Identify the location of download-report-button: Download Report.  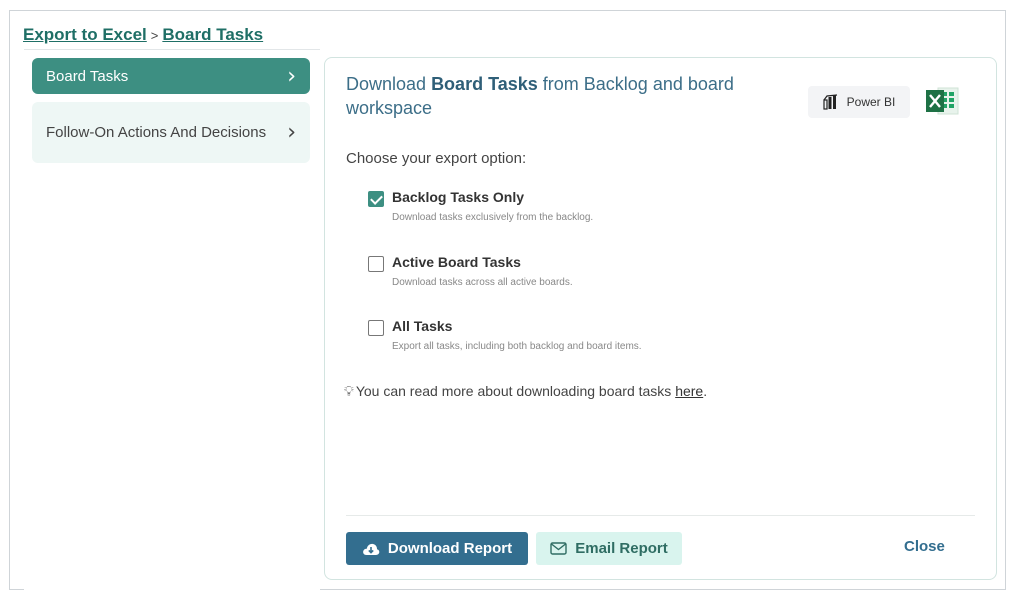
(437, 548).